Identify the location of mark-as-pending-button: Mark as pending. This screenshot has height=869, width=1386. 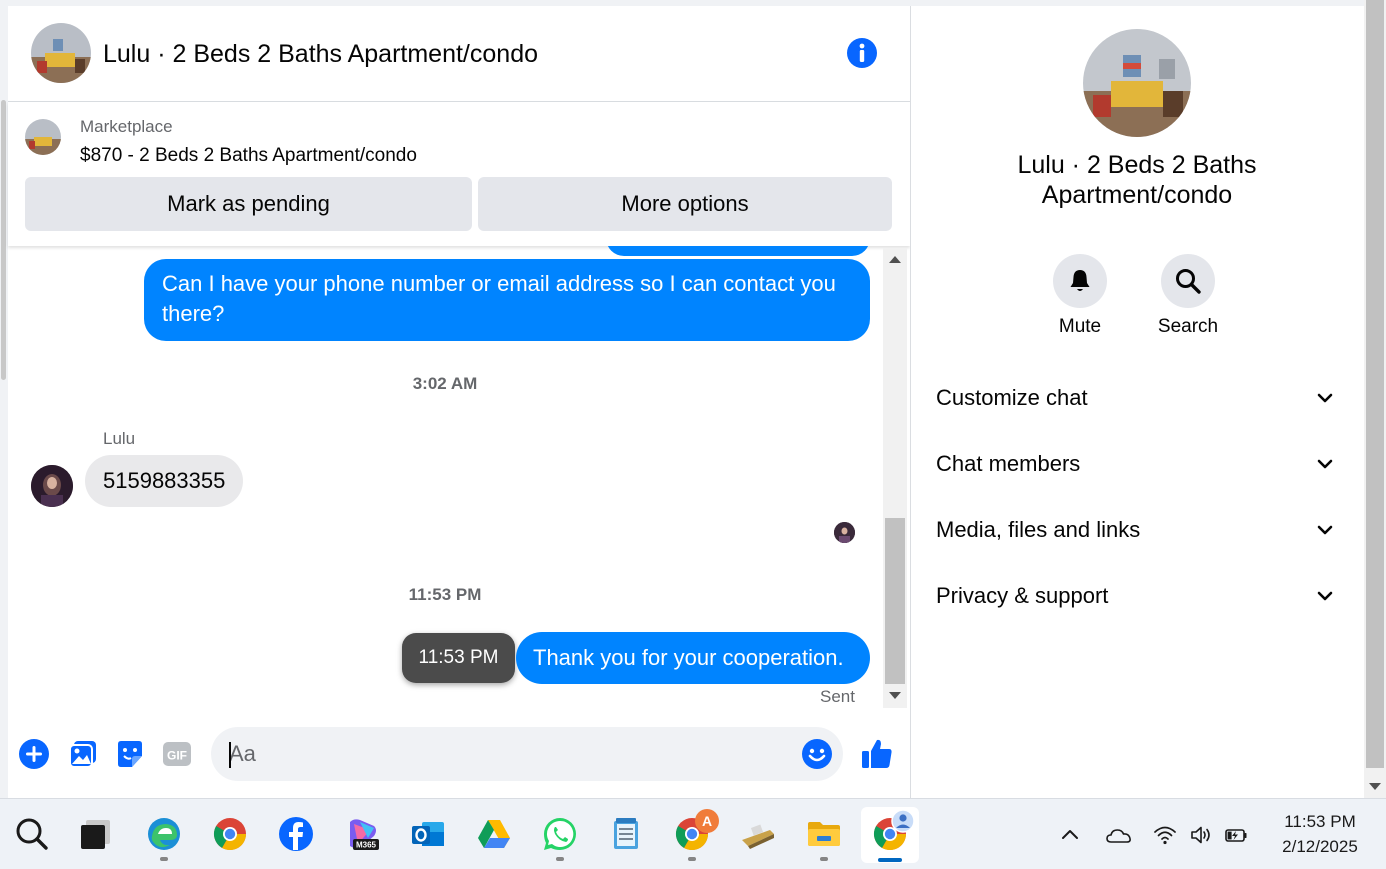
(248, 204).